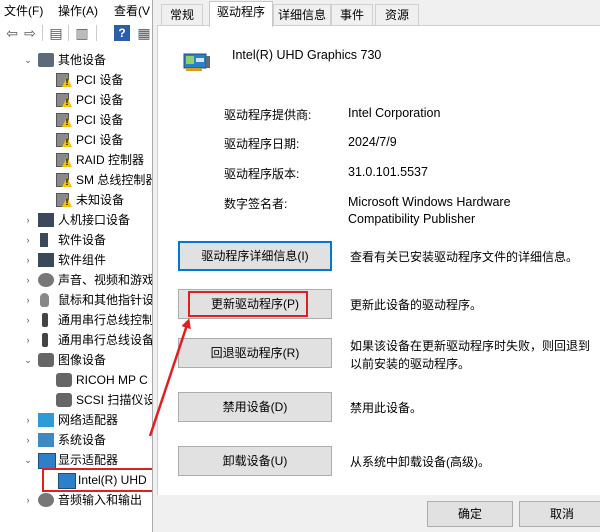 The height and width of the screenshot is (532, 600). I want to click on tab-events: 事件, so click(352, 15).